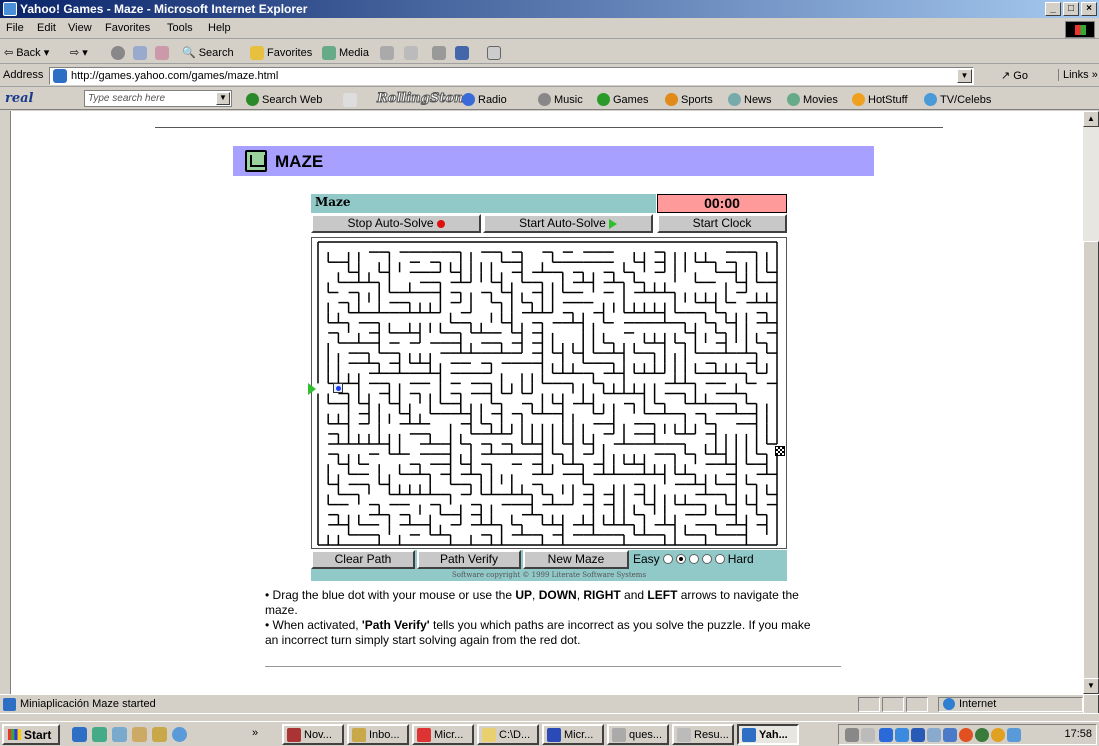  What do you see at coordinates (1080, 29) in the screenshot?
I see `windows-logo-icon` at bounding box center [1080, 29].